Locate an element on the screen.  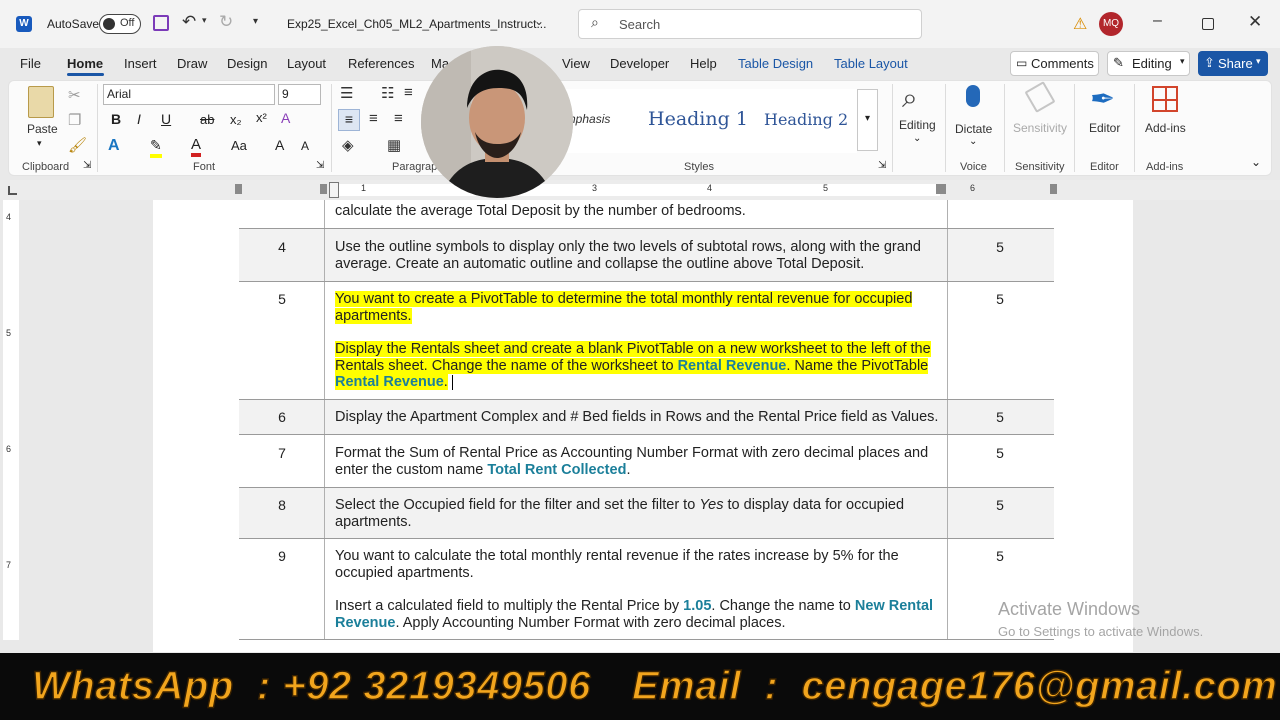
autosave-toggle: Off is located at coordinates (120, 24).